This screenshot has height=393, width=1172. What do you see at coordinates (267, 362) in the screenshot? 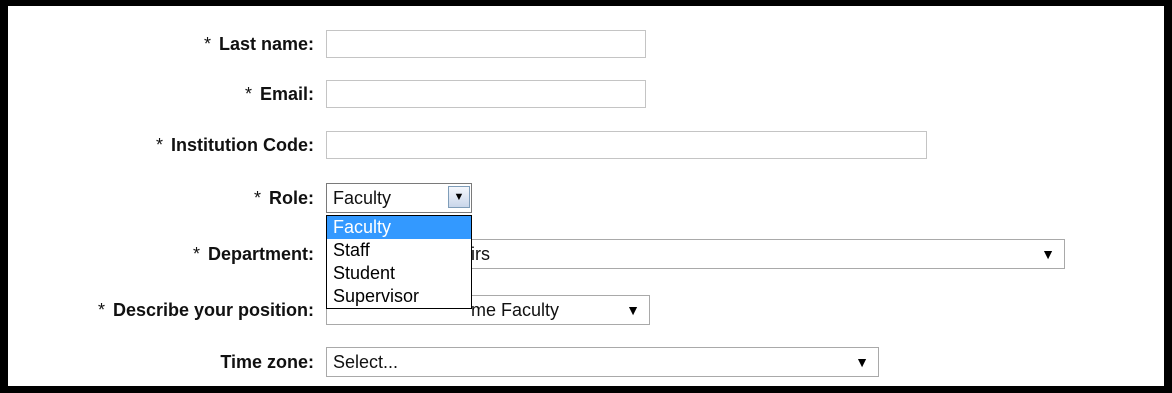
I see `time-zone-label: Time zone:` at bounding box center [267, 362].